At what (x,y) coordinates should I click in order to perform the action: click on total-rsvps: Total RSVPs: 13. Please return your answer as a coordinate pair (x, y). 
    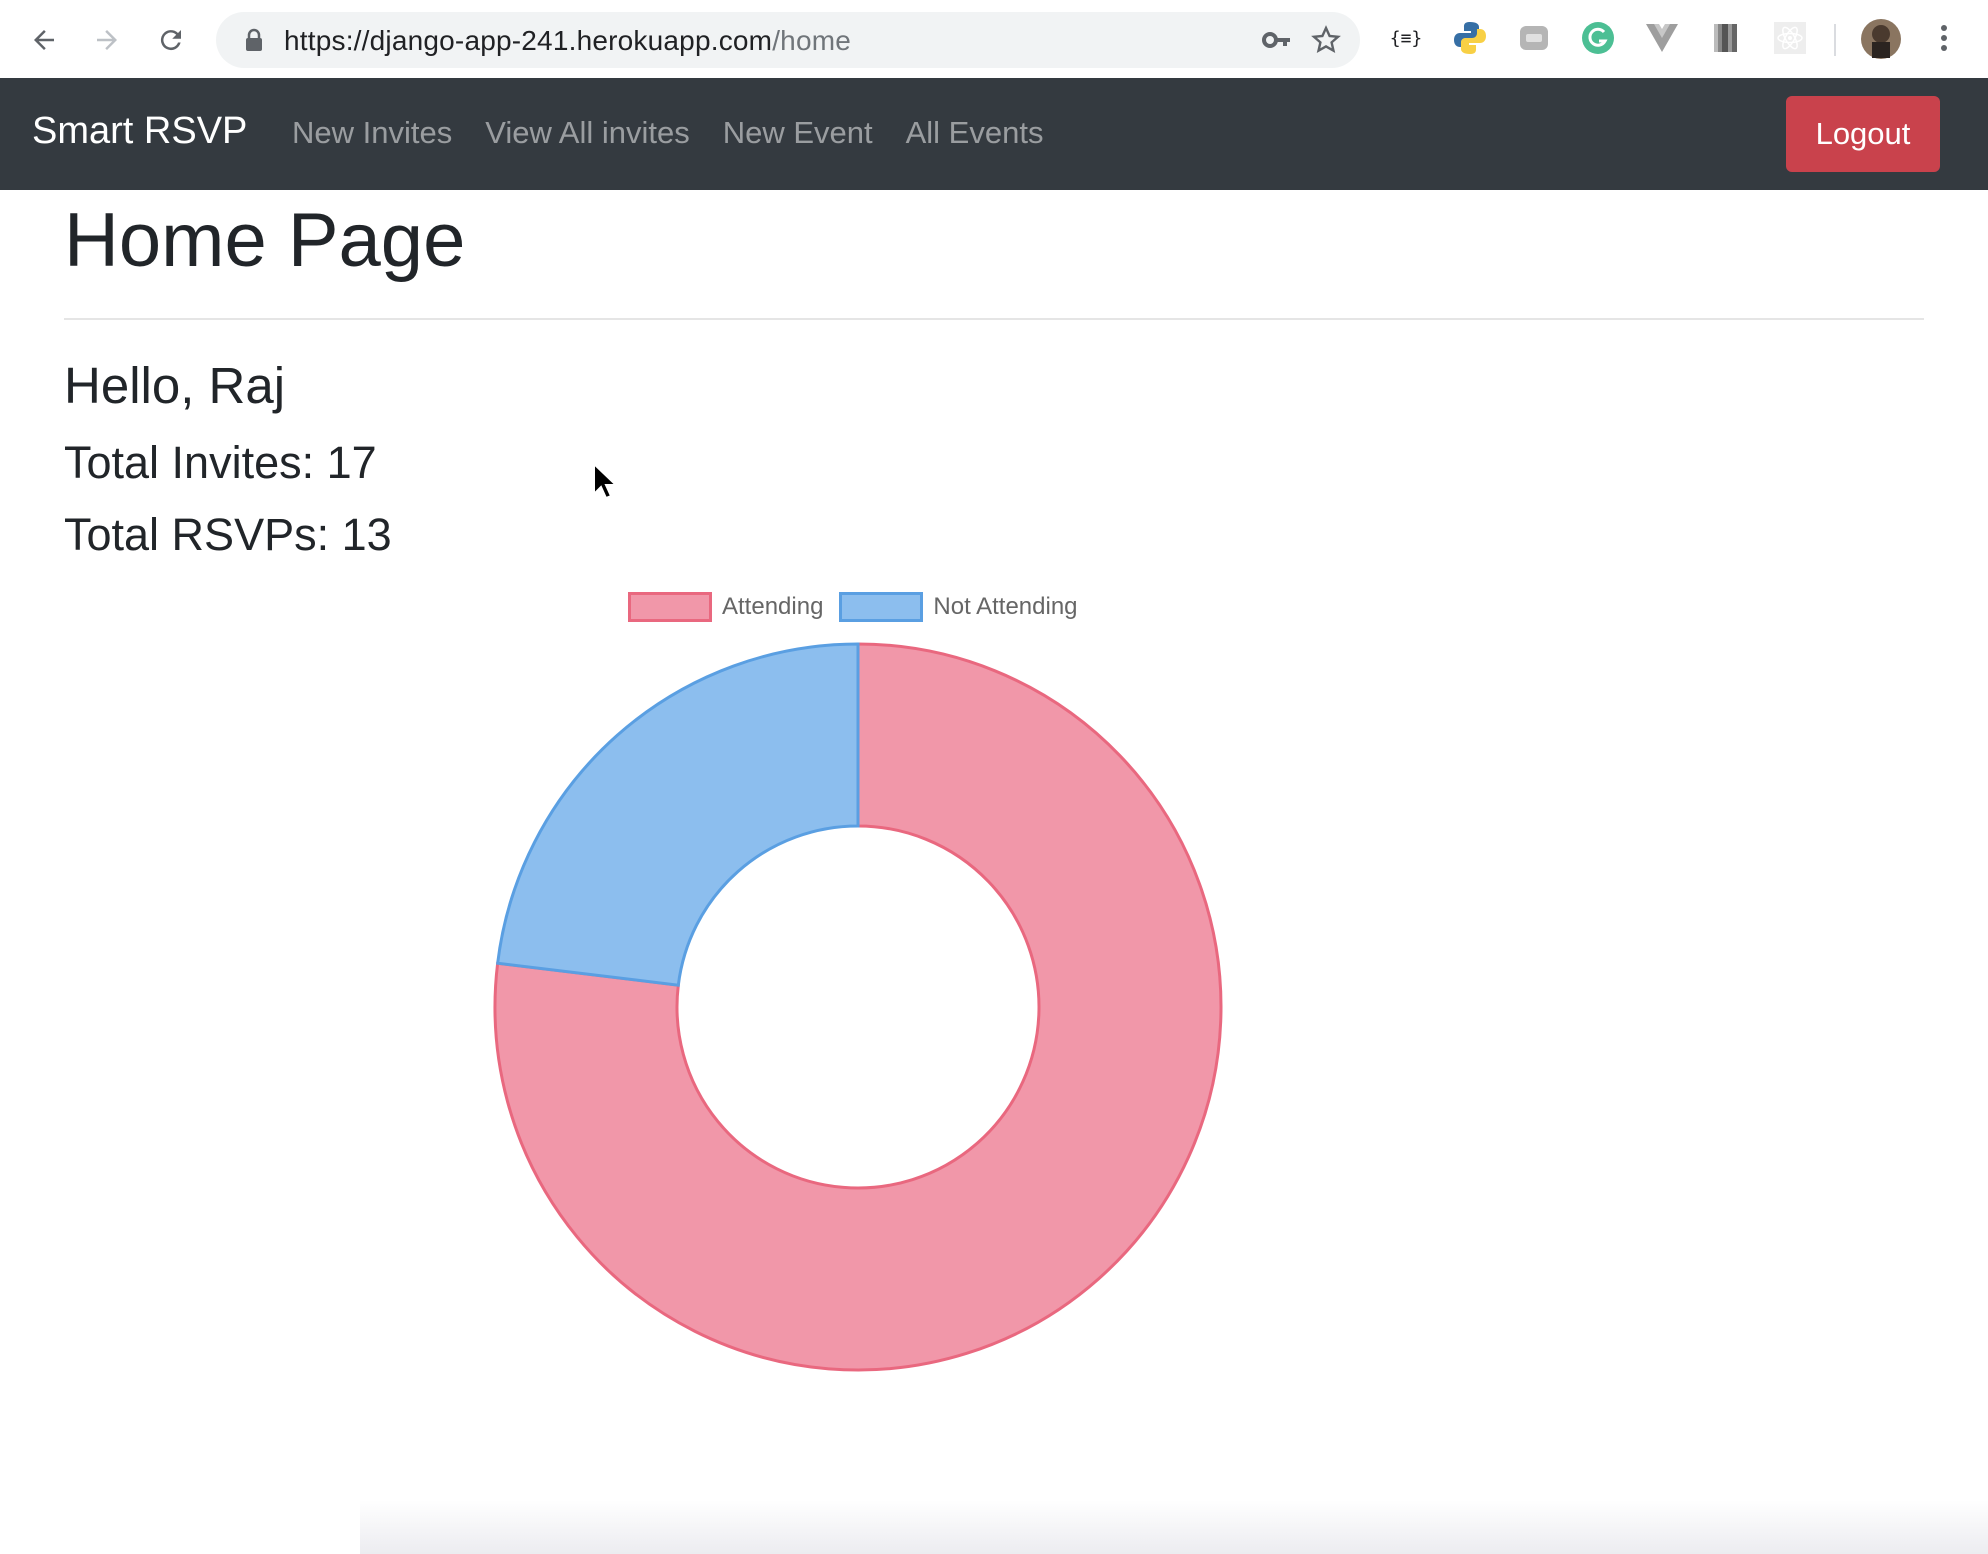
    Looking at the image, I should click on (228, 534).